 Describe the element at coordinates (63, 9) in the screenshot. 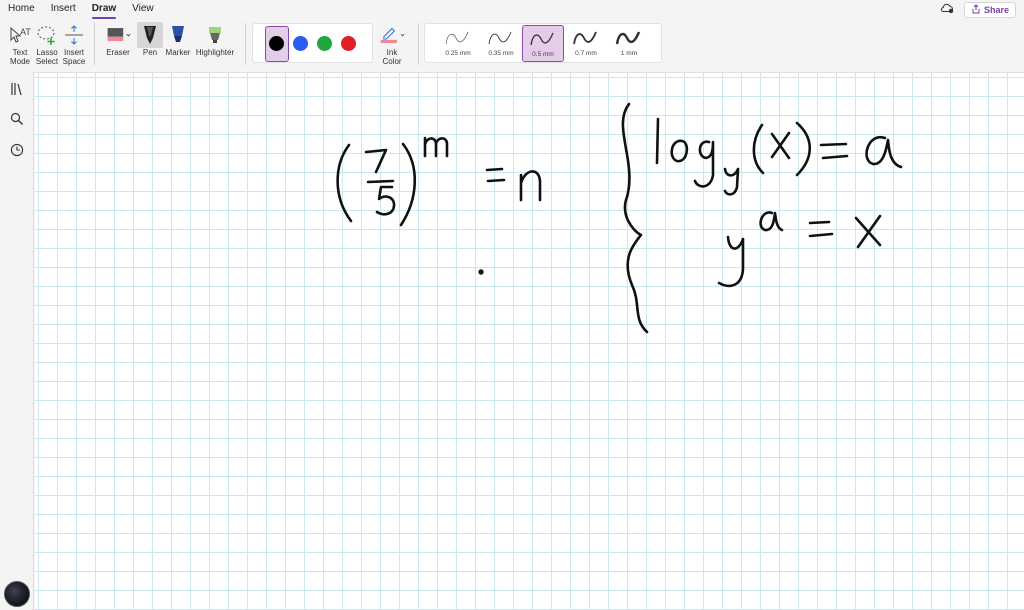

I see `tab-insert: Insert` at that location.